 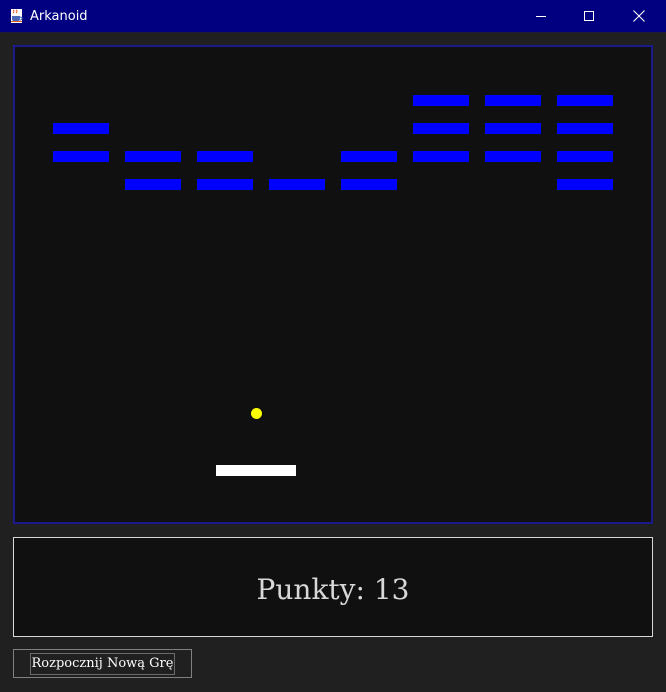 I want to click on close-button, so click(x=639, y=16).